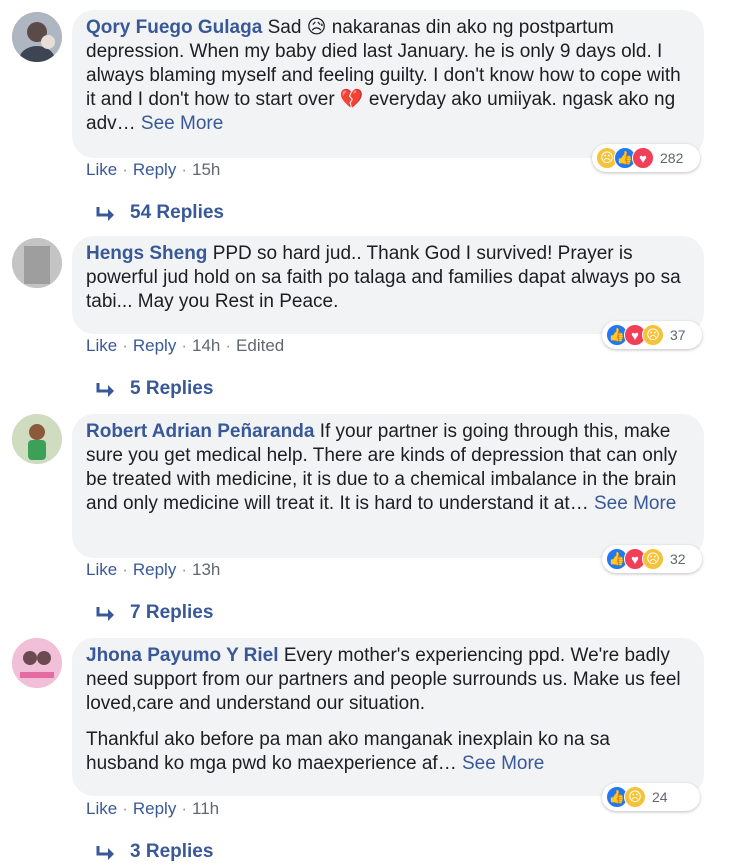 This screenshot has height=865, width=750. I want to click on replies-count: 54 Replies, so click(177, 212).